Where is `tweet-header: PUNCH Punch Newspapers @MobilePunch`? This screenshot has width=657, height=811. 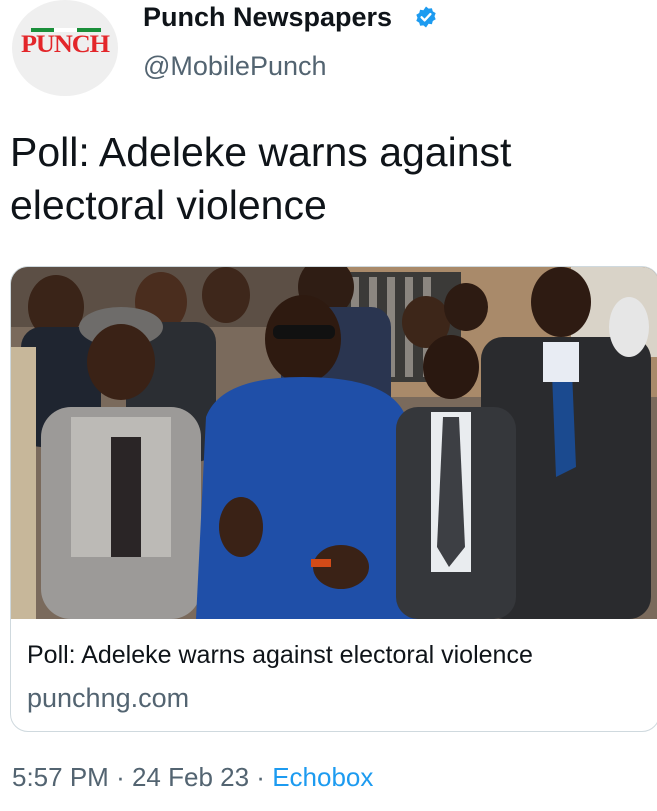
tweet-header: PUNCH Punch Newspapers @MobilePunch is located at coordinates (328, 55).